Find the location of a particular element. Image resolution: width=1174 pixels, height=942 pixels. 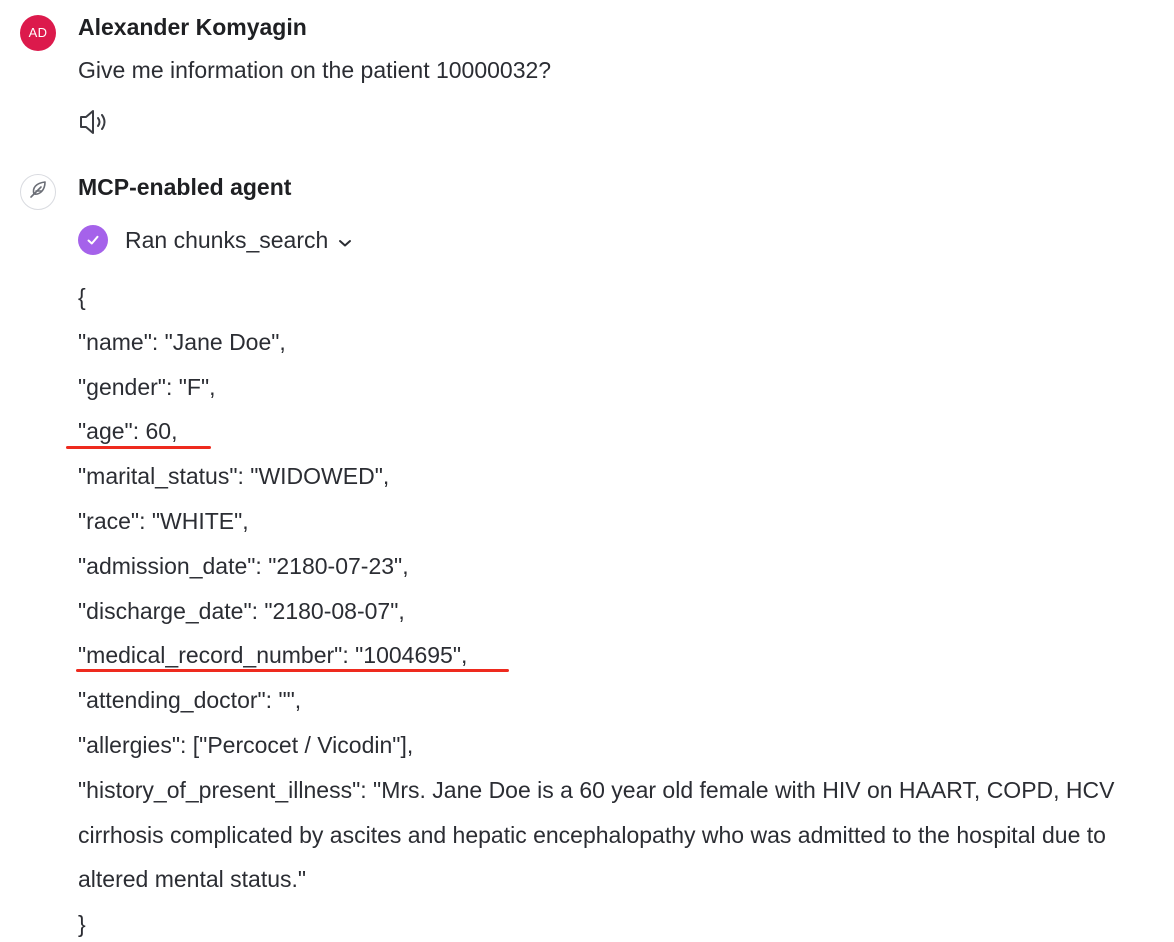

agent-avatar is located at coordinates (38, 192).